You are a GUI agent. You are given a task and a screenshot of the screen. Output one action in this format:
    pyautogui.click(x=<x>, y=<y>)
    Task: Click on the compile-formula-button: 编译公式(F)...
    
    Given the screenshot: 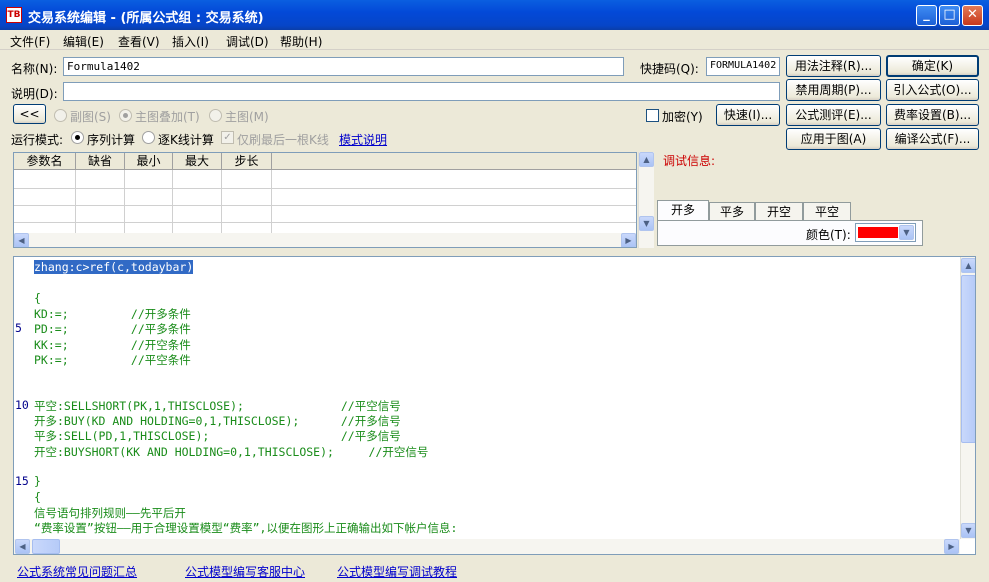 What is the action you would take?
    pyautogui.click(x=932, y=139)
    